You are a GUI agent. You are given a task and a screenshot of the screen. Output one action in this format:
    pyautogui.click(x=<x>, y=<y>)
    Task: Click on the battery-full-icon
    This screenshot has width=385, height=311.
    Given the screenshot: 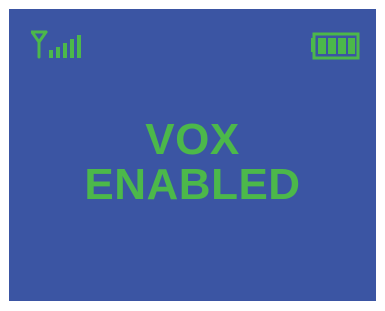 What is the action you would take?
    pyautogui.click(x=335, y=46)
    